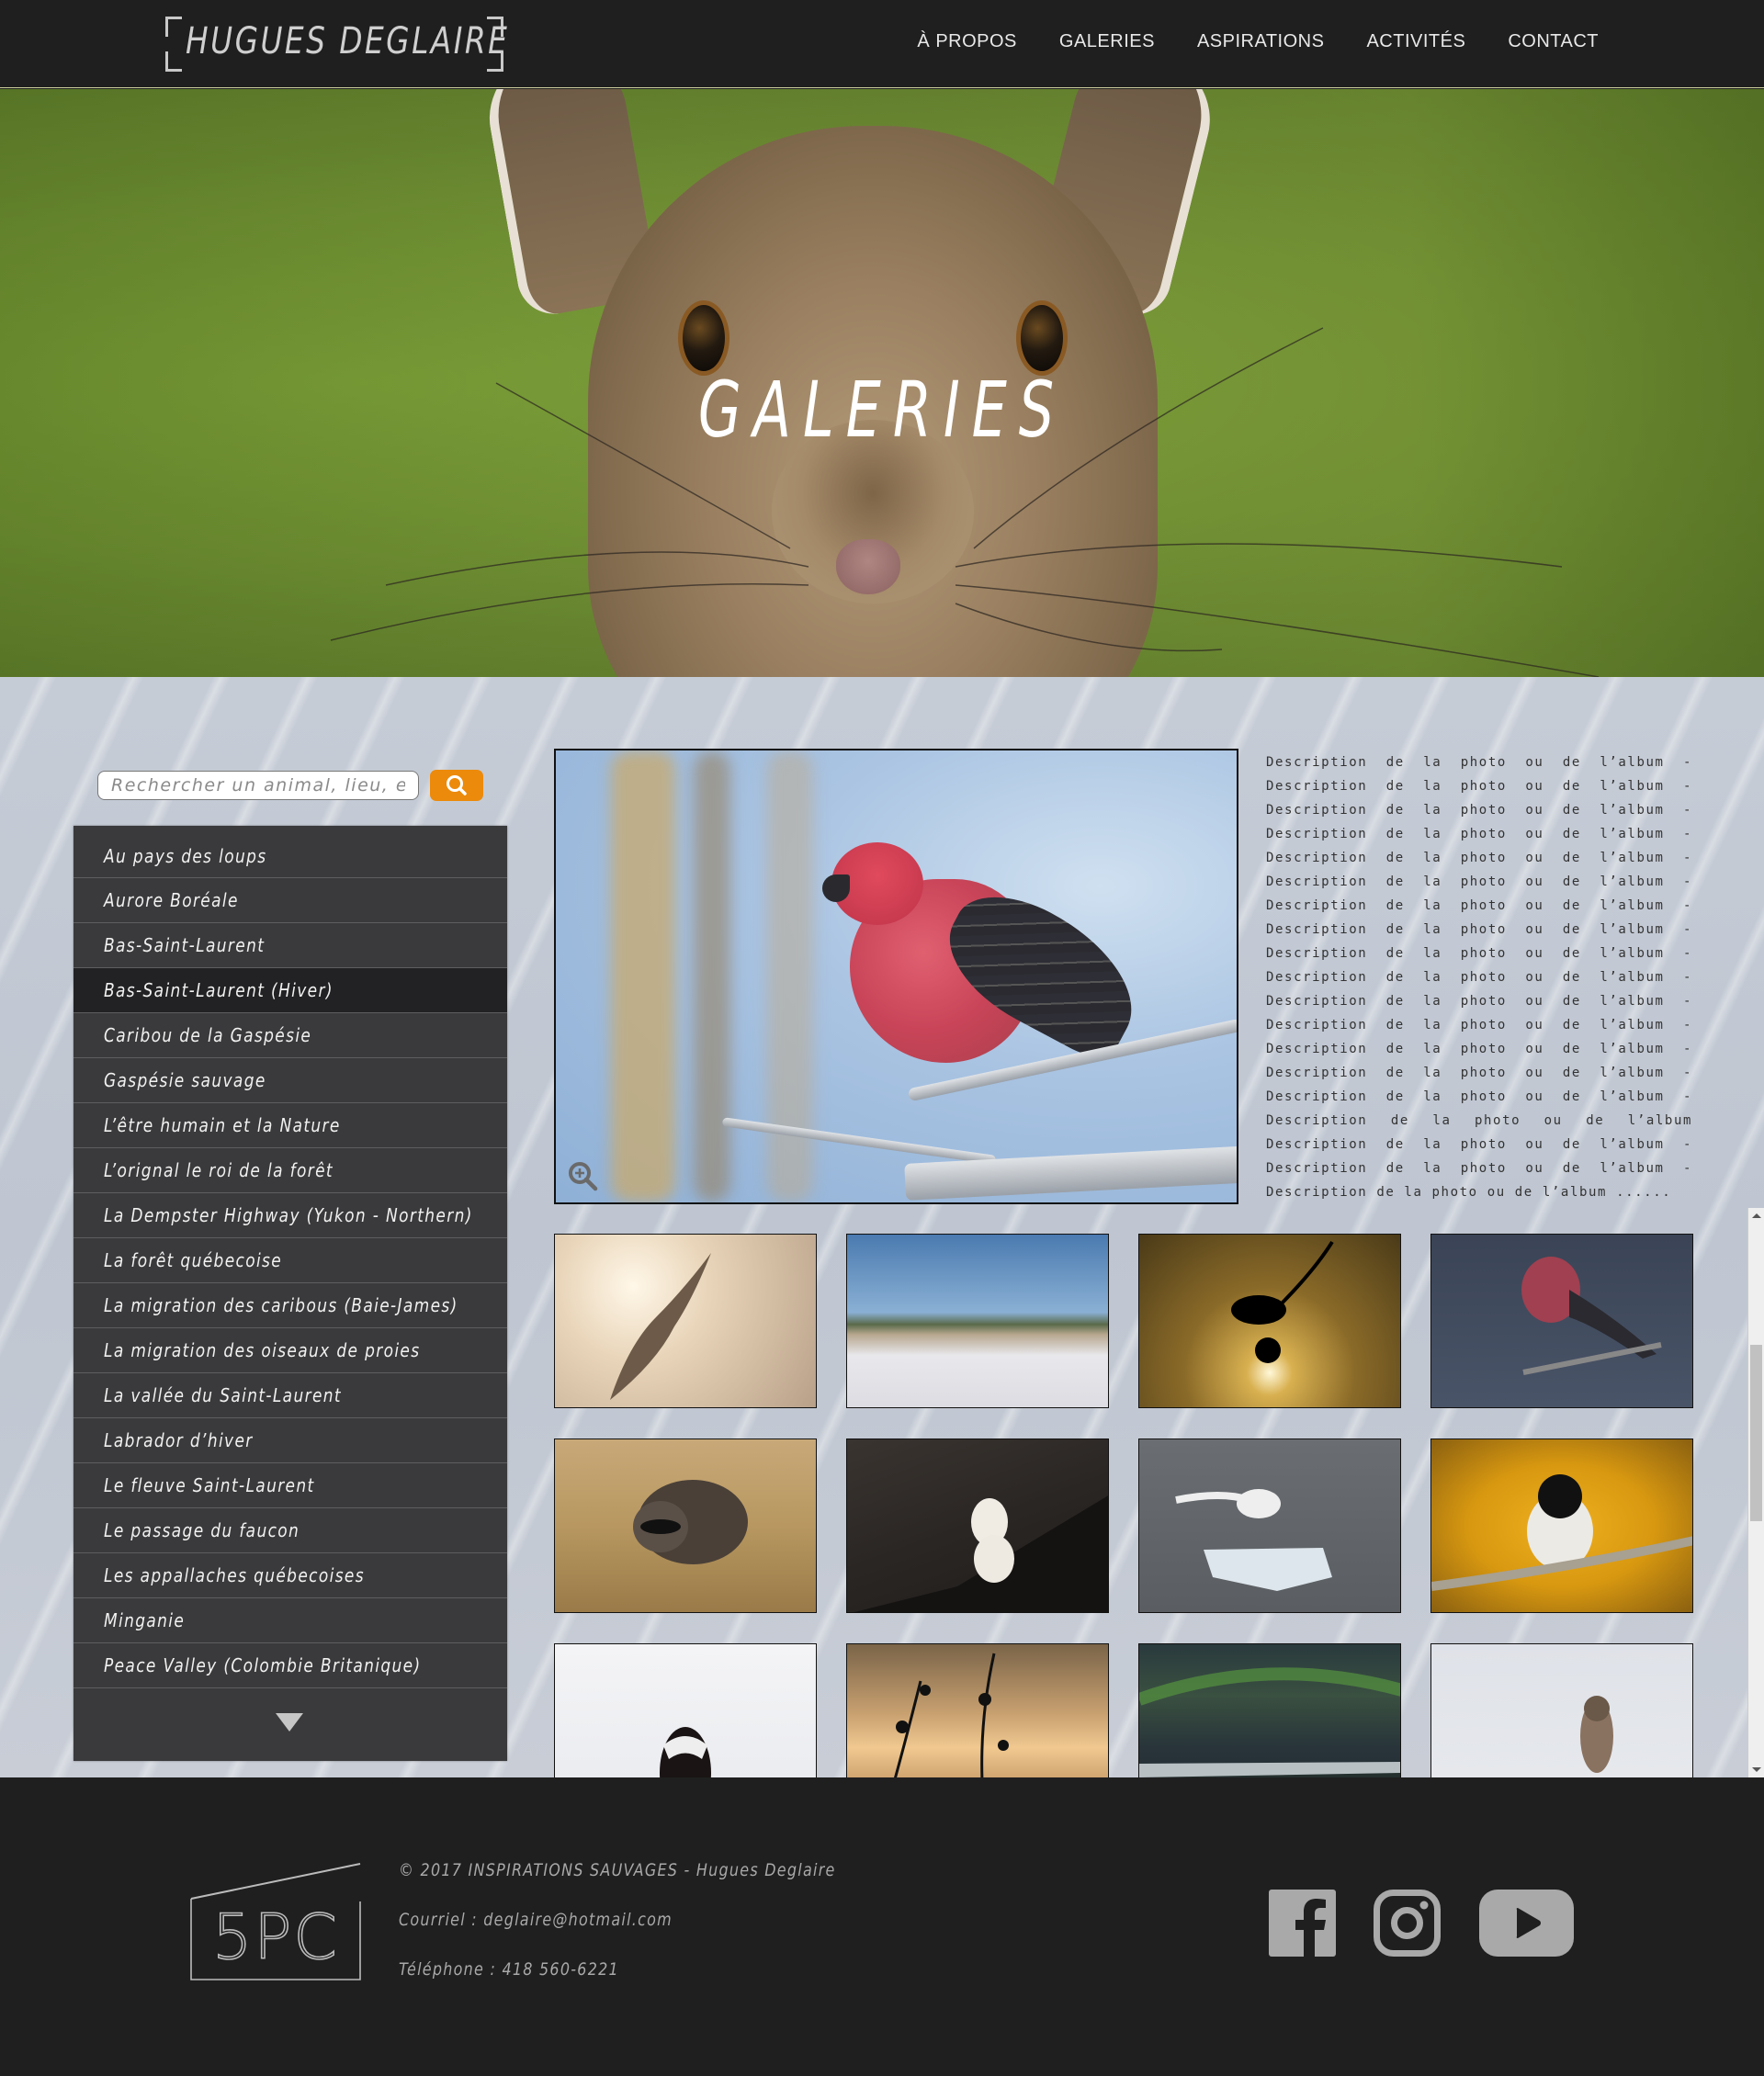  I want to click on gallery-list-item-label: La Dempster Highway (Yukon - Northern), so click(289, 1215).